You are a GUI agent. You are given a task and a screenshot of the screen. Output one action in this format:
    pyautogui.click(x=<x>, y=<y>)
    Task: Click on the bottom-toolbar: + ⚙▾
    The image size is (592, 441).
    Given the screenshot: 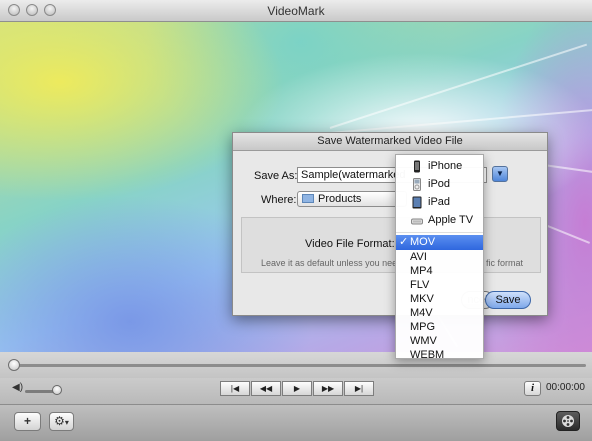 What is the action you would take?
    pyautogui.click(x=296, y=422)
    